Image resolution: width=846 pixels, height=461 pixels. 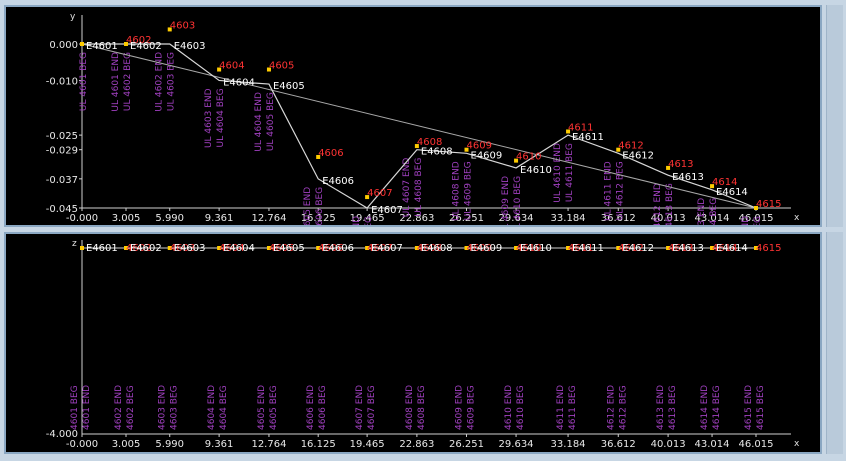 I want to click on vertical-label: 4603 END, so click(x=163, y=407).